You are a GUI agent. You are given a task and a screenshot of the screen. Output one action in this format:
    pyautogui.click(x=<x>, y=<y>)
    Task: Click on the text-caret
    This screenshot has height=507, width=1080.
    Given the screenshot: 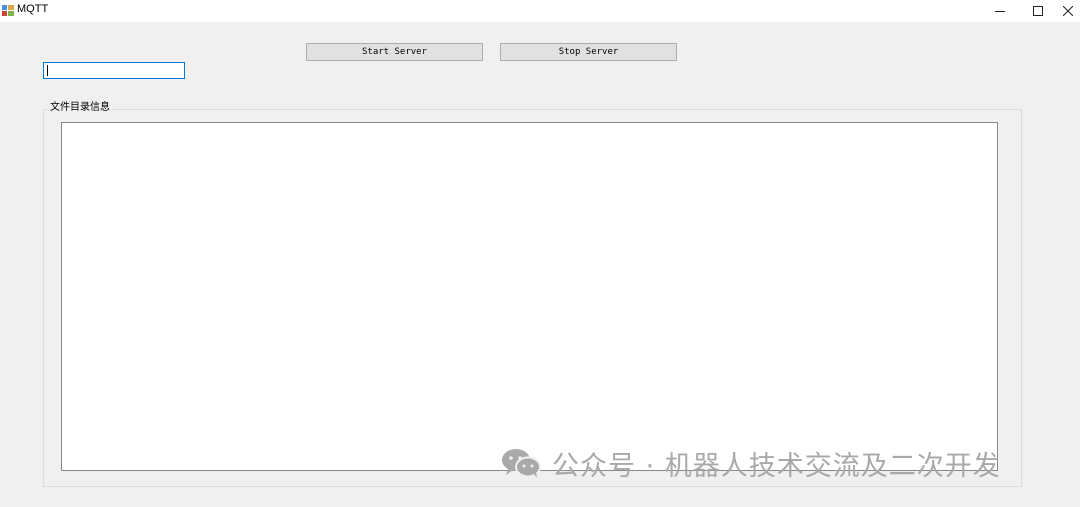 What is the action you would take?
    pyautogui.click(x=47, y=70)
    